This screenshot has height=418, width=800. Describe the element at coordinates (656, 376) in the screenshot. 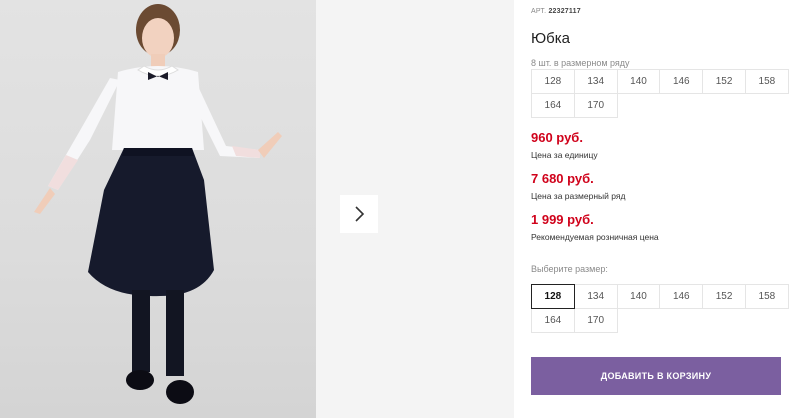

I see `add-to-cart-button: ДОБАВИТЬ В КОРЗИНУ` at that location.